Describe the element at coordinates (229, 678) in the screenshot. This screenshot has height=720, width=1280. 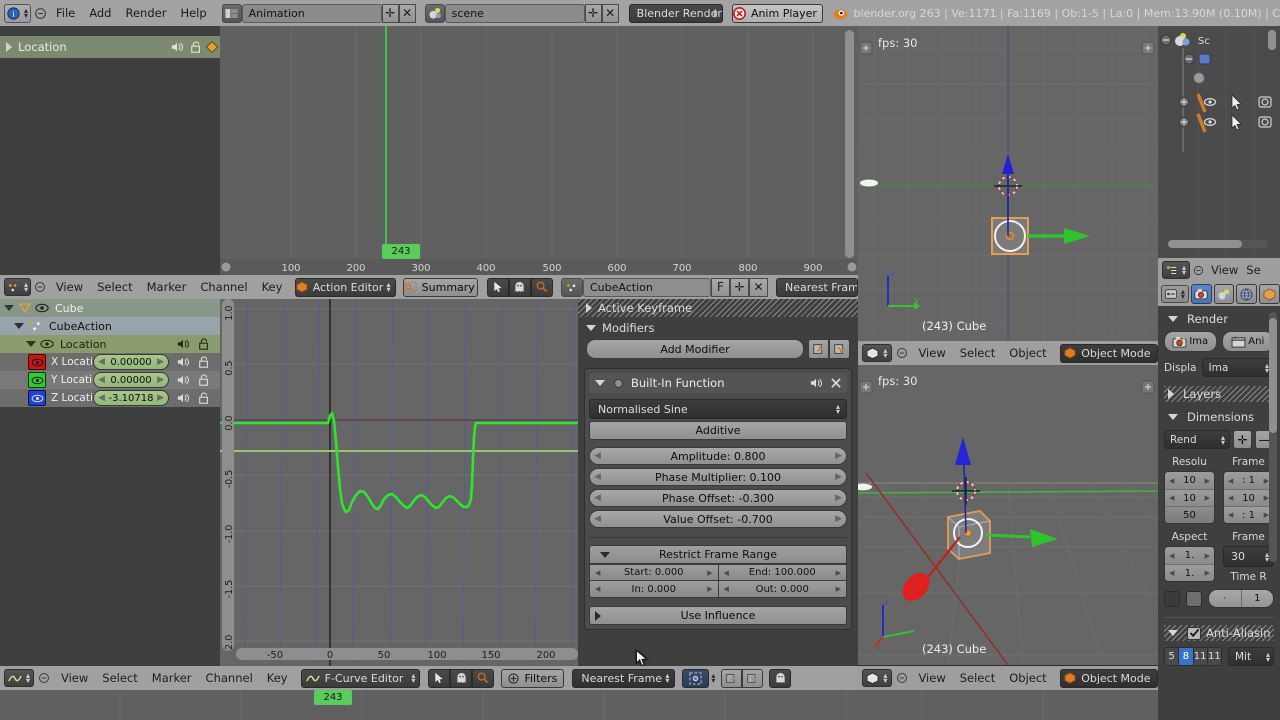
I see `menu-channel: Channel` at that location.